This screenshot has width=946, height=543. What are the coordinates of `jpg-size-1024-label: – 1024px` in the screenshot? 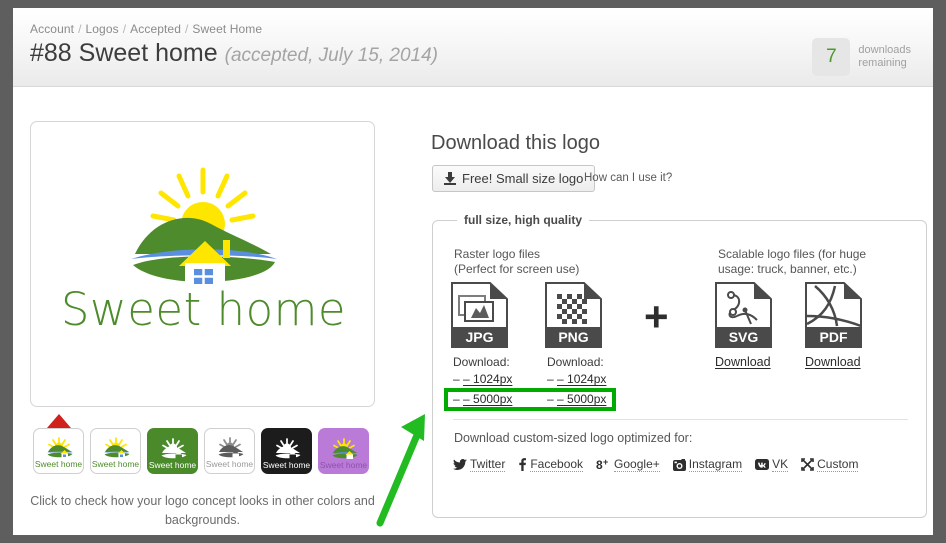 It's located at (488, 379).